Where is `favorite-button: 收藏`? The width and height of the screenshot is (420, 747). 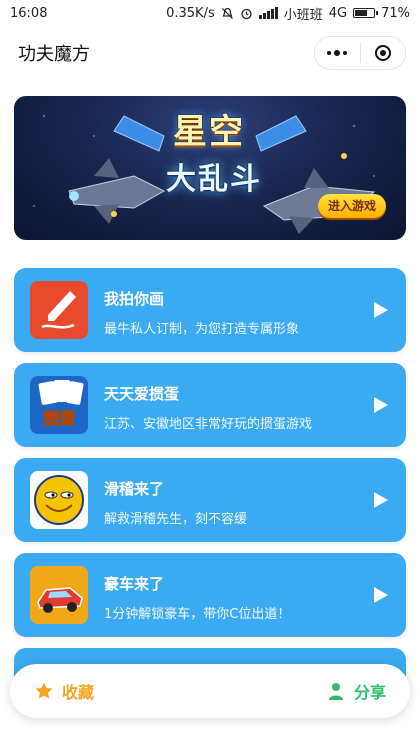
favorite-button: 收藏 is located at coordinates (64, 691).